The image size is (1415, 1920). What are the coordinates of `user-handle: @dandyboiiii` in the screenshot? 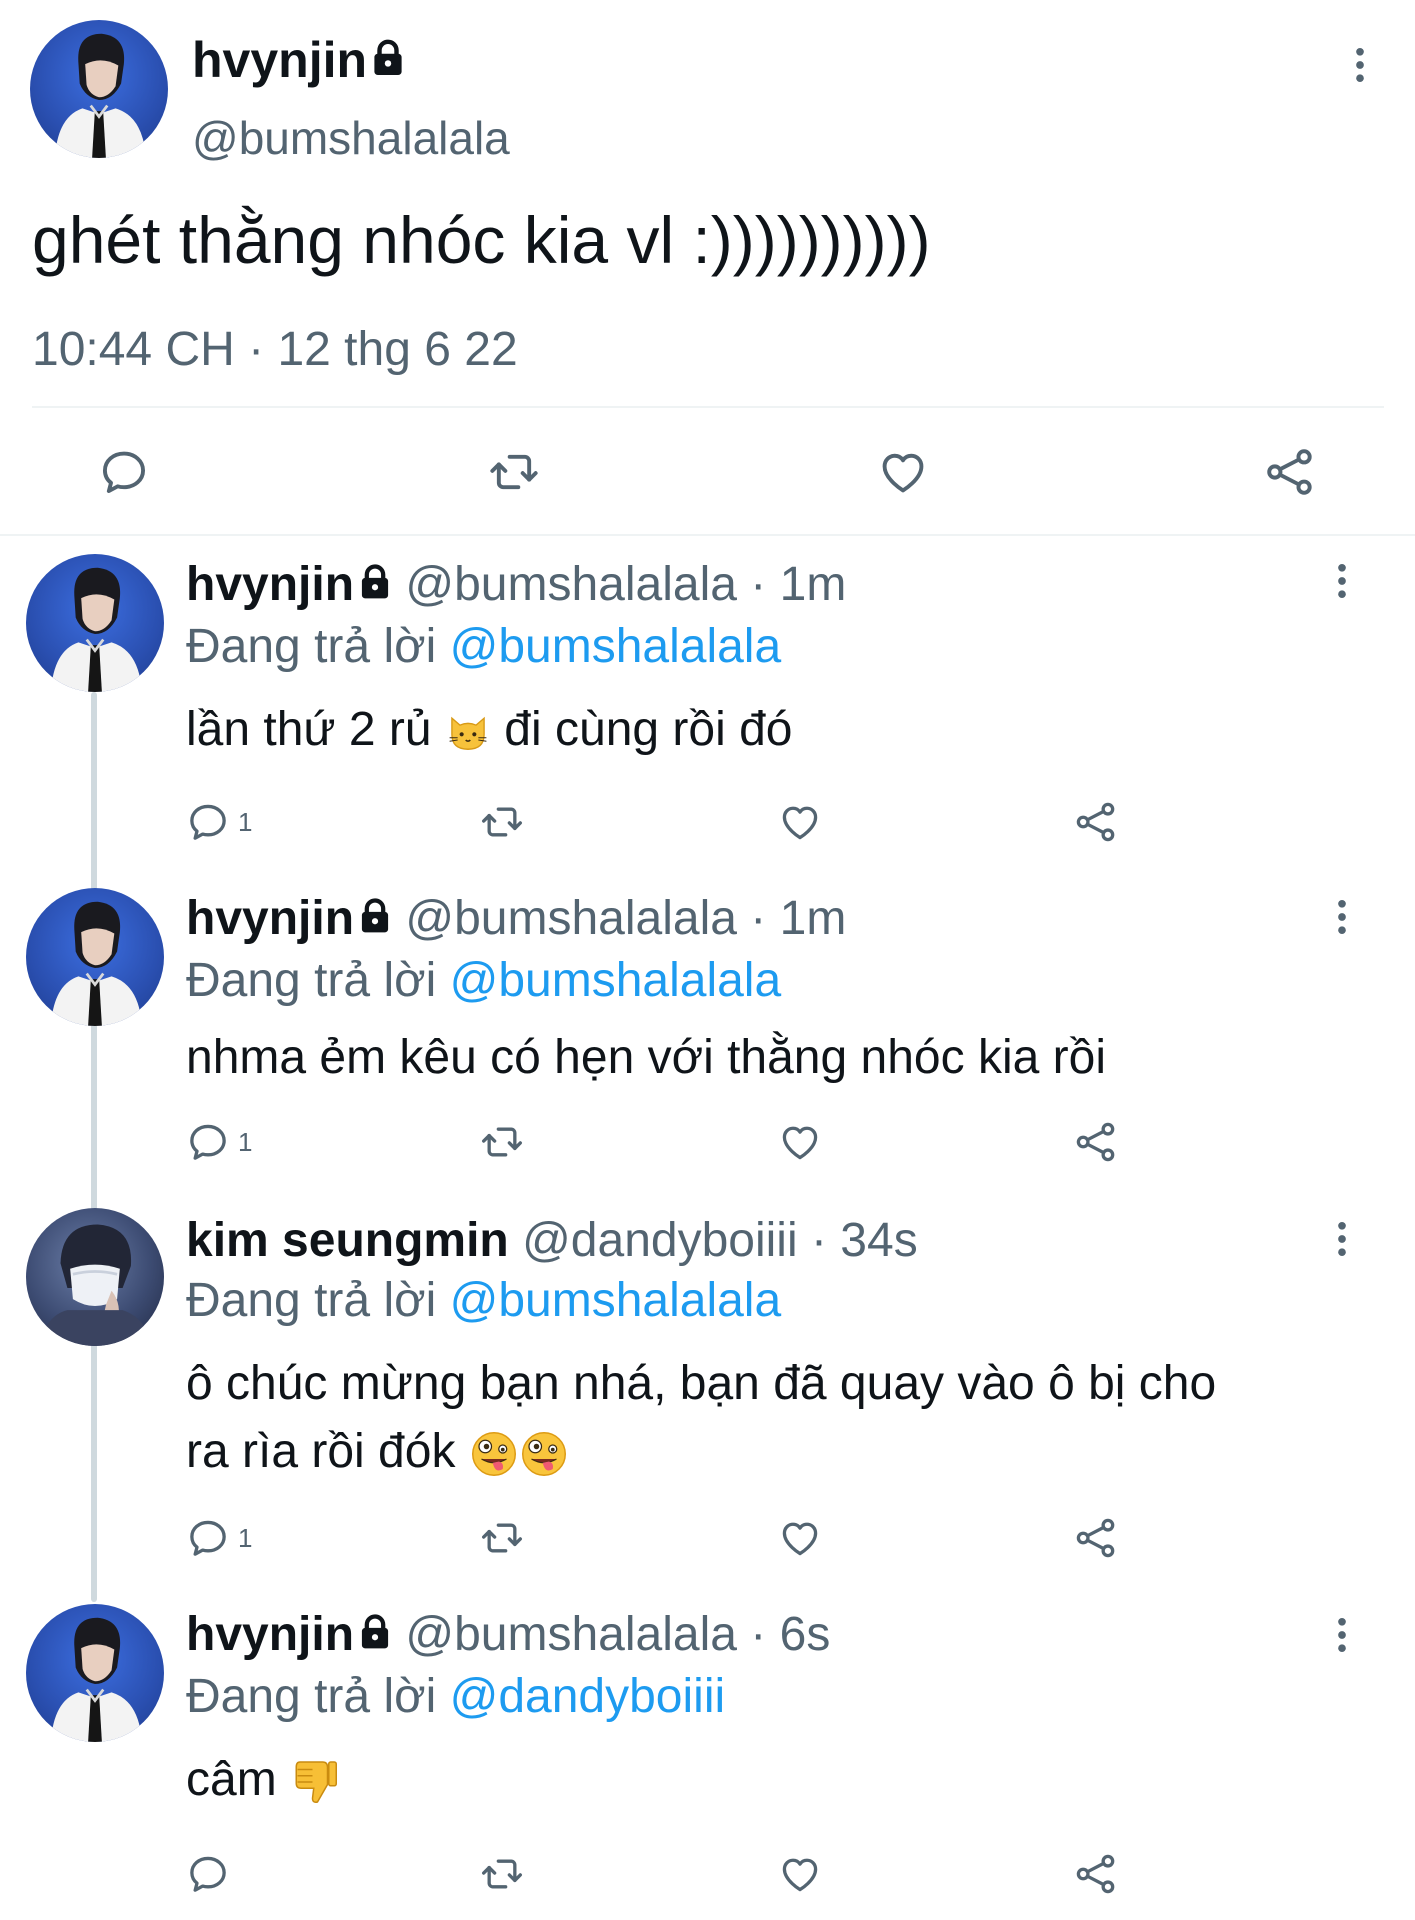 It's located at (660, 1240).